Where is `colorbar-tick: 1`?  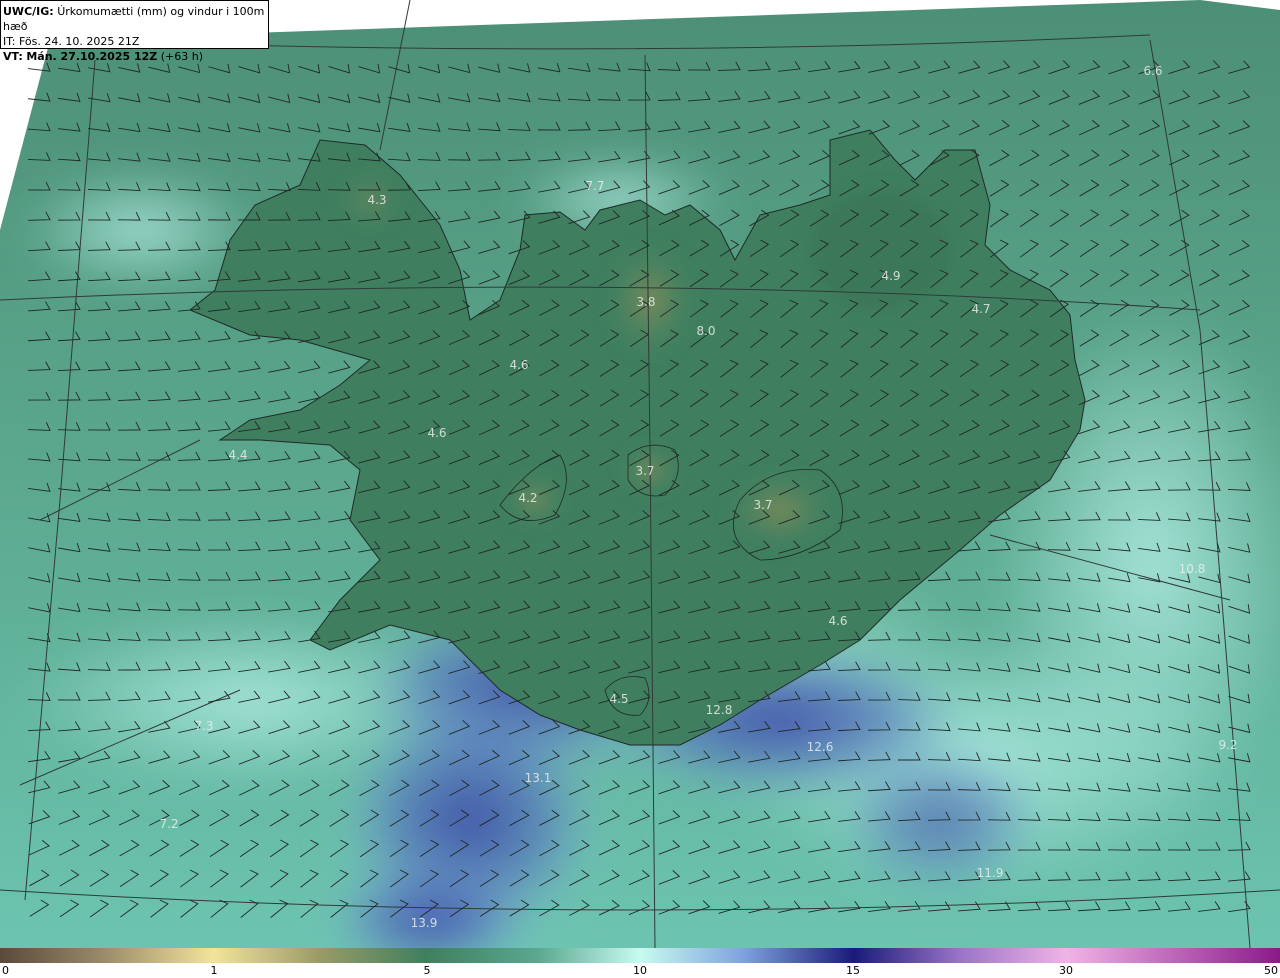
colorbar-tick: 1 is located at coordinates (214, 970).